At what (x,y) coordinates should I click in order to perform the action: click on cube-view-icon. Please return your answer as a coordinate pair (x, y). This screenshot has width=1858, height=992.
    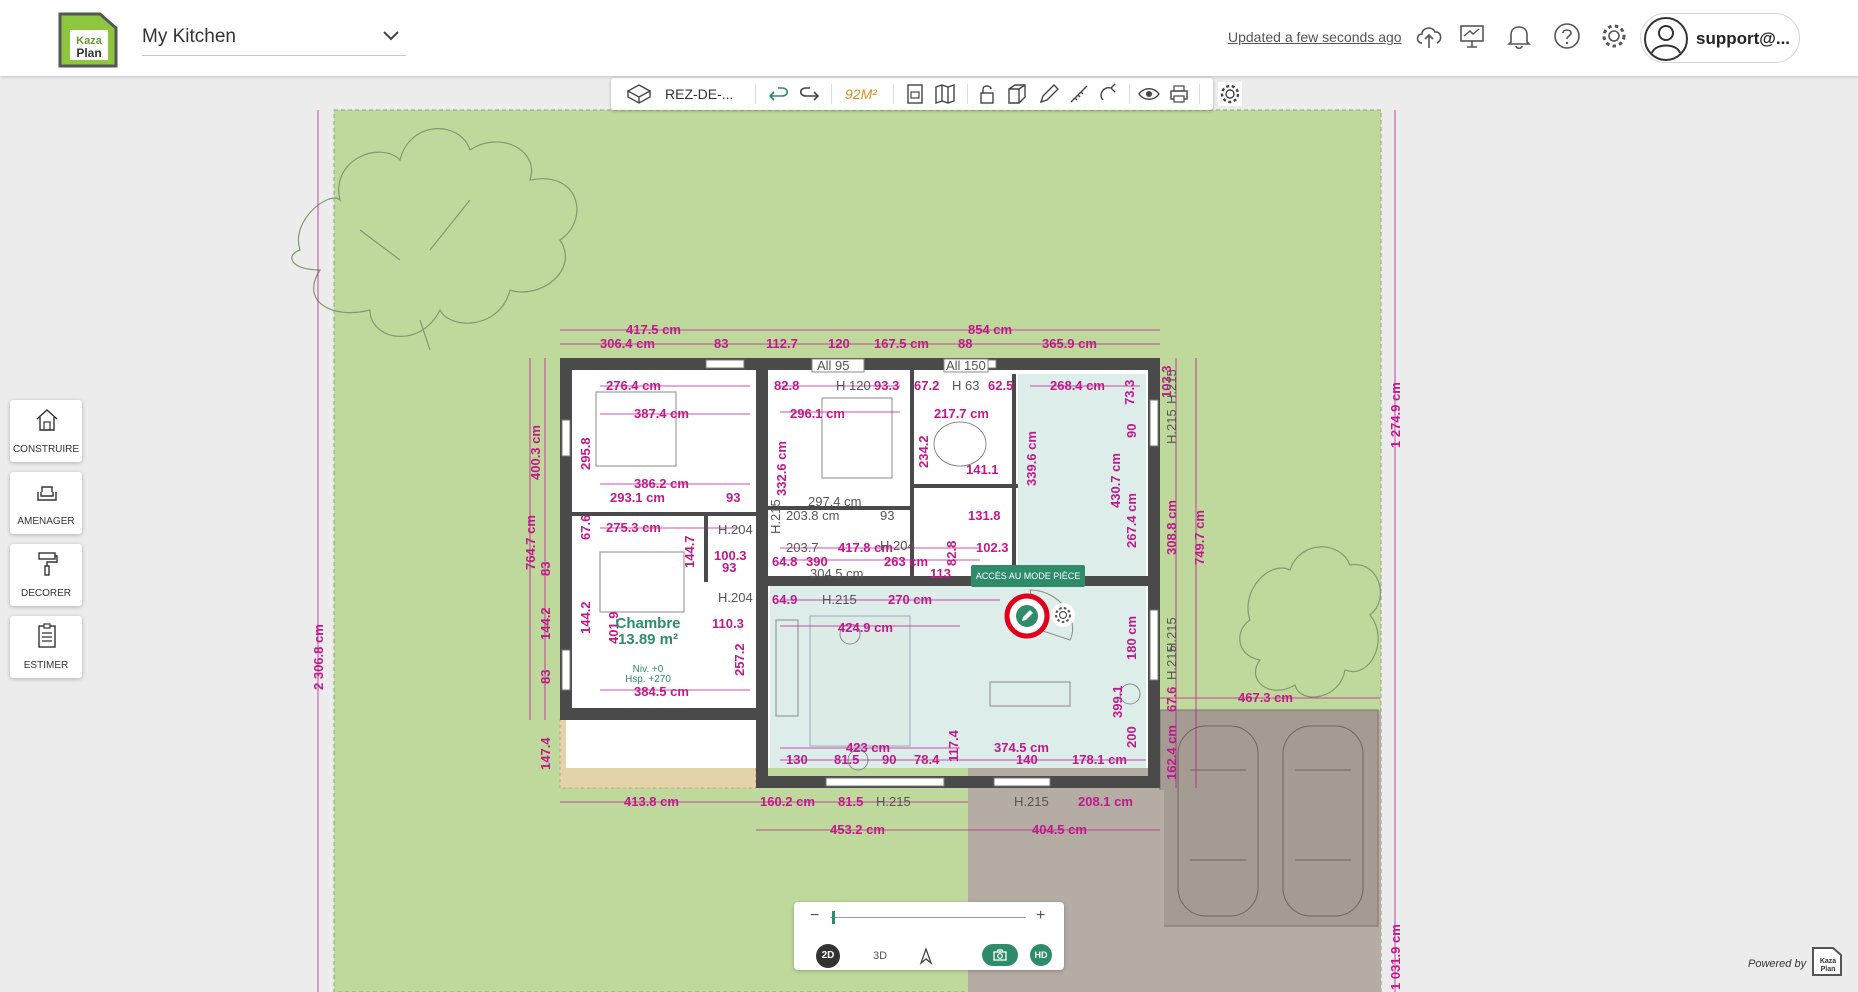
    Looking at the image, I should click on (1017, 94).